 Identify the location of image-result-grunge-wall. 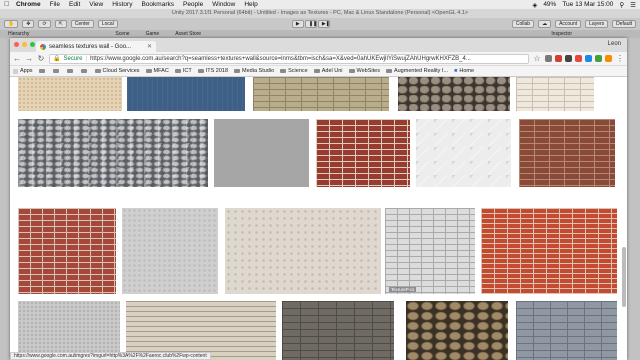
(303, 251).